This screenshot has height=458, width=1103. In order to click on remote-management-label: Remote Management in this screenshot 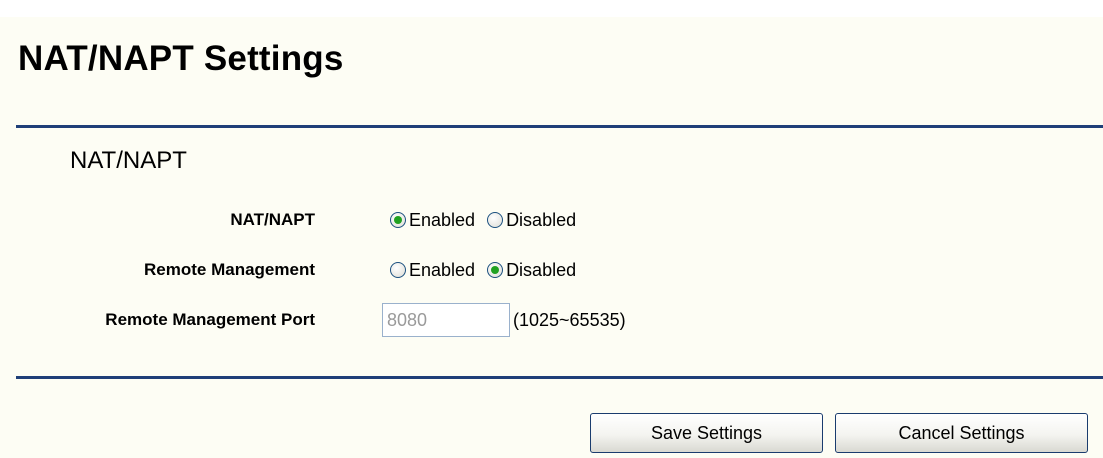, I will do `click(229, 269)`.